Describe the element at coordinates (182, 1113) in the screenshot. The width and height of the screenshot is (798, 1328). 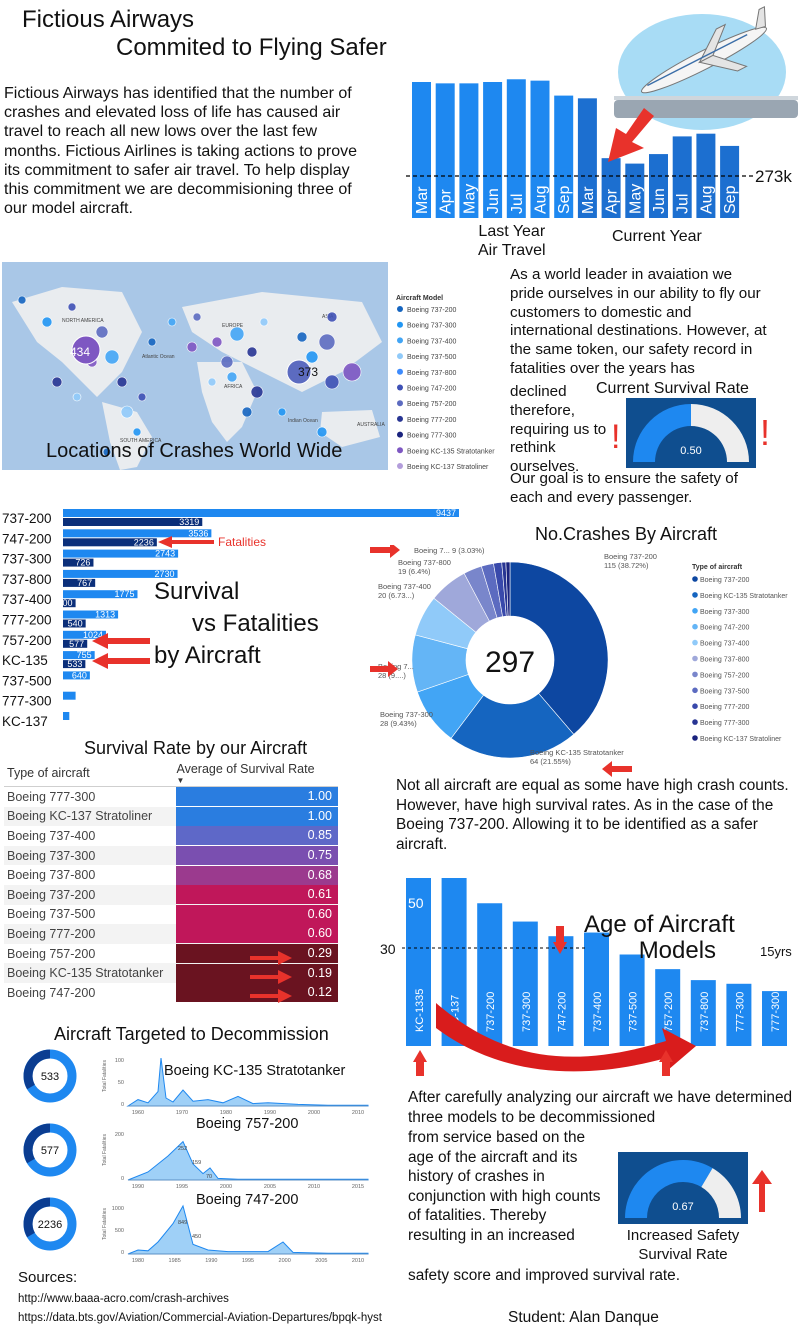
I see `x-tick-label: 1970` at that location.